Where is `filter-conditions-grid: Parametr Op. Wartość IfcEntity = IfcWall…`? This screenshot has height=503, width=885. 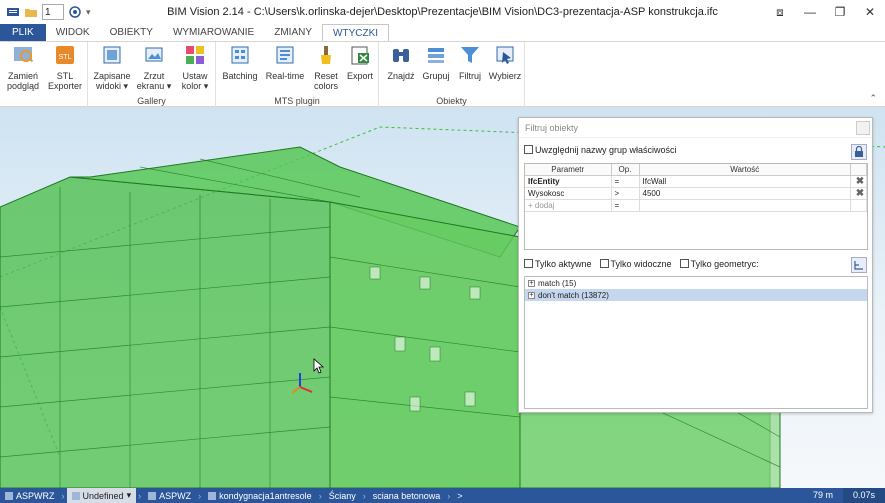
filter-conditions-grid: Parametr Op. Wartość IfcEntity = IfcWall… is located at coordinates (696, 206).